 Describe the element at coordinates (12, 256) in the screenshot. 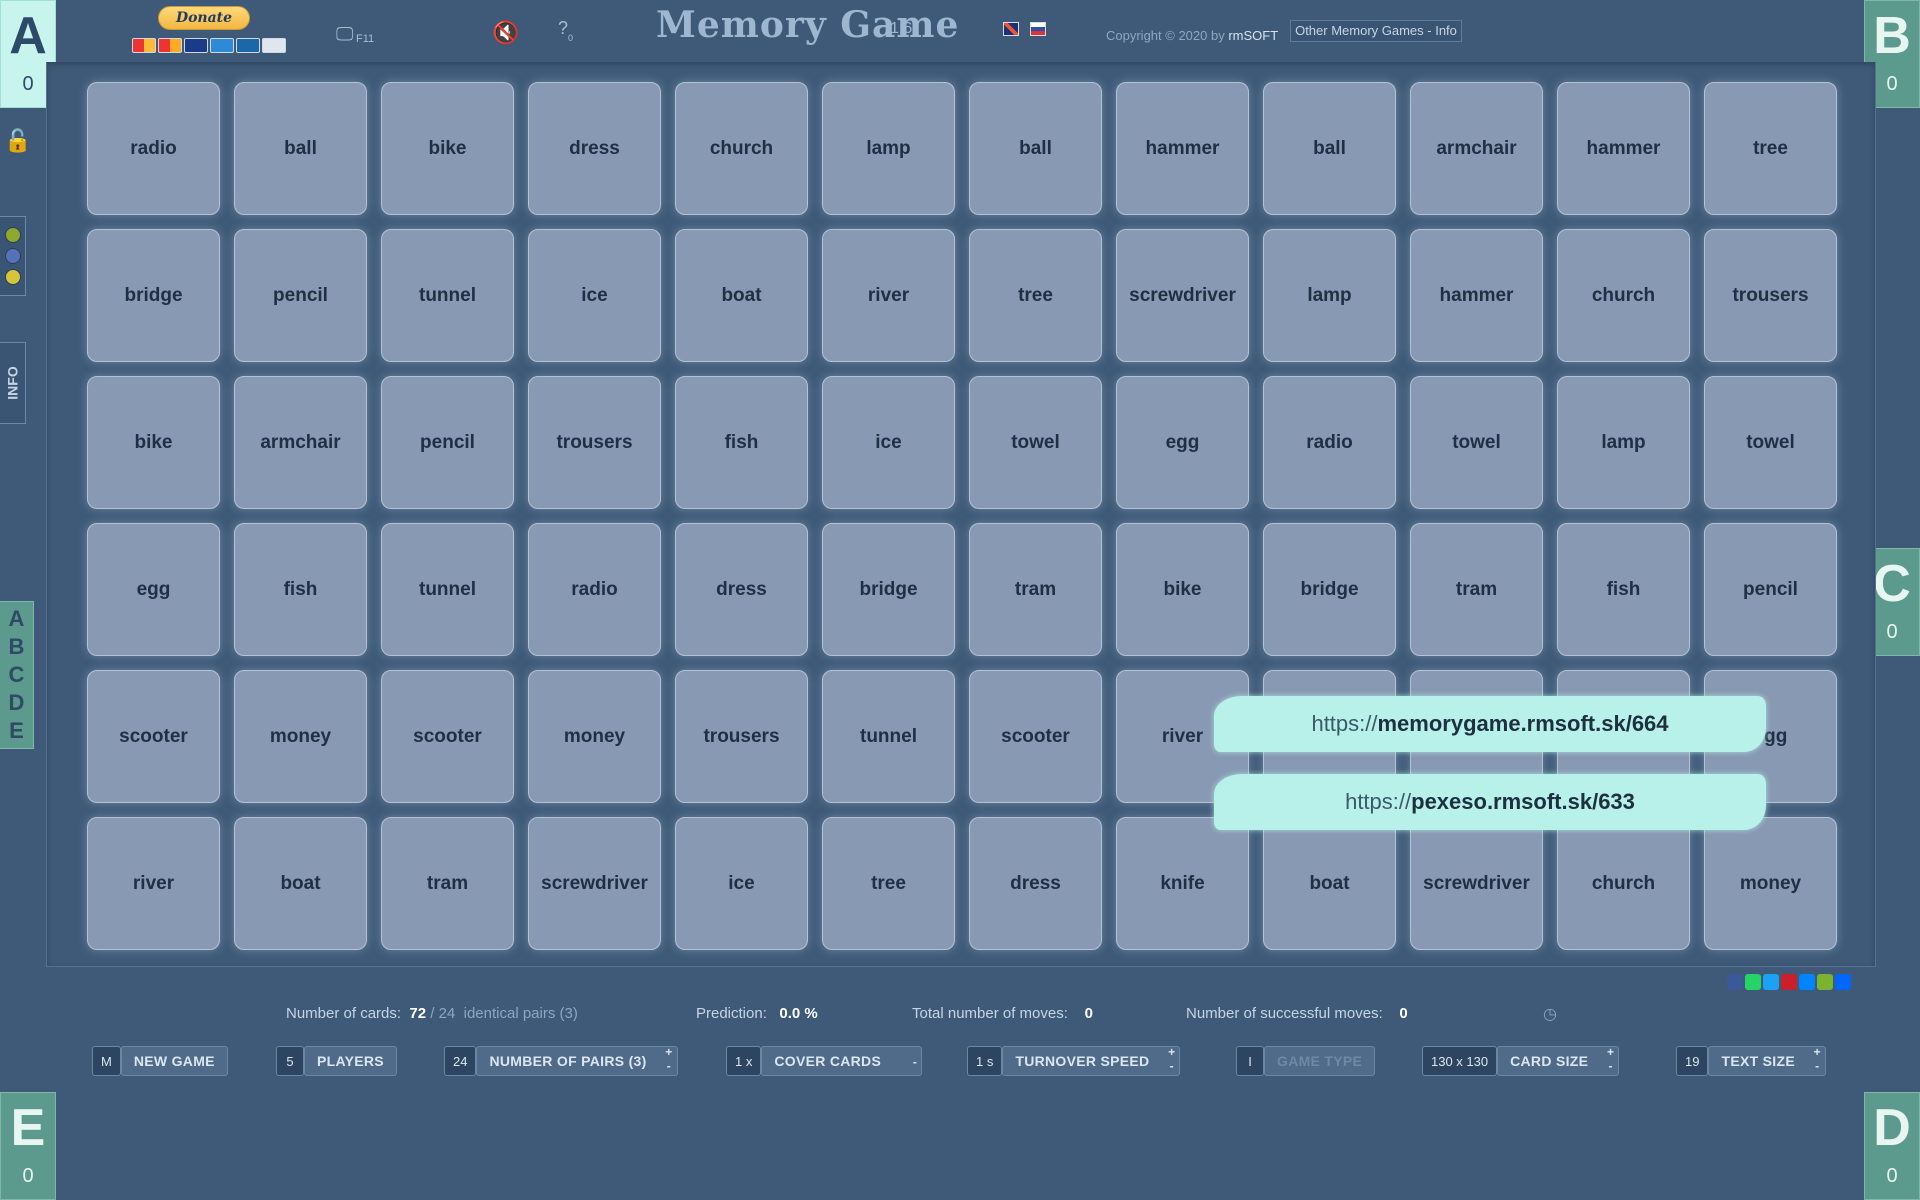

I see `color-dot-blue` at that location.